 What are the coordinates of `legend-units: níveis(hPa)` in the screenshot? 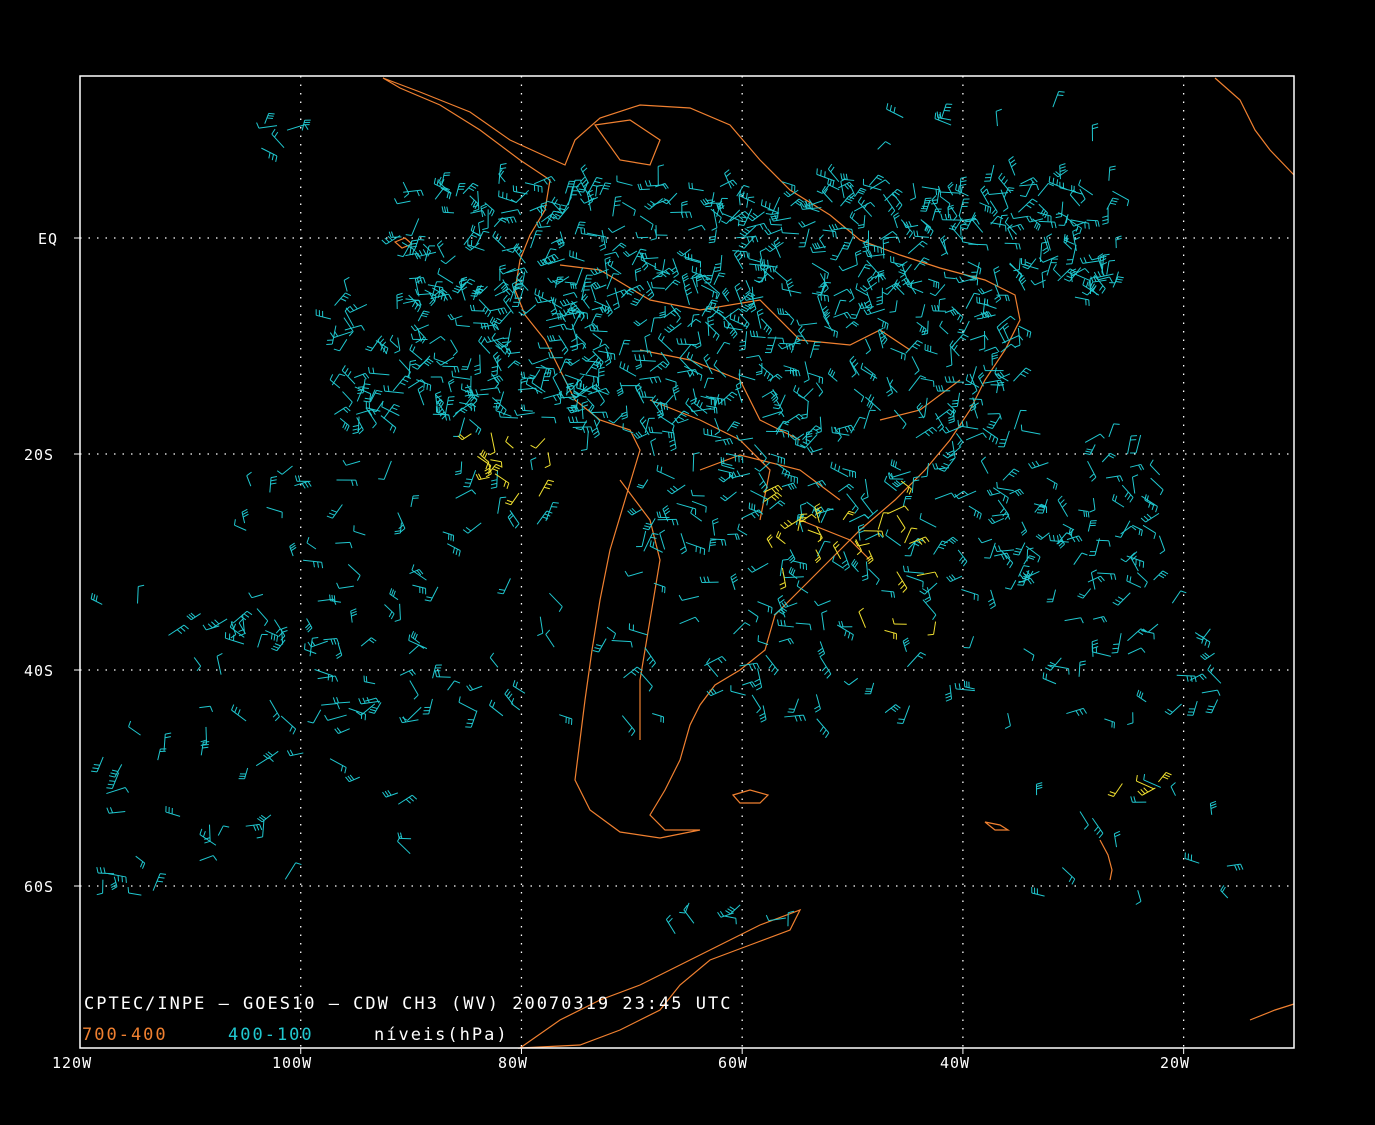 It's located at (441, 1035).